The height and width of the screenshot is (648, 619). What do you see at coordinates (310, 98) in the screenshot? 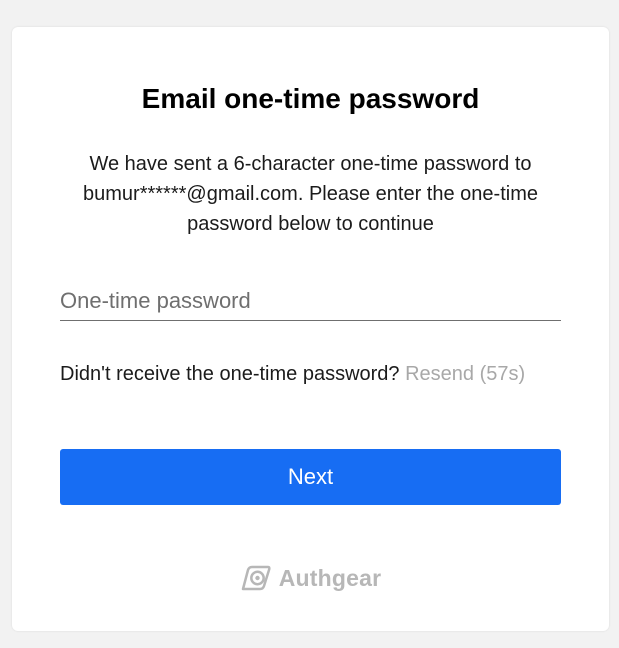
I see `page-title: Email one-time password` at bounding box center [310, 98].